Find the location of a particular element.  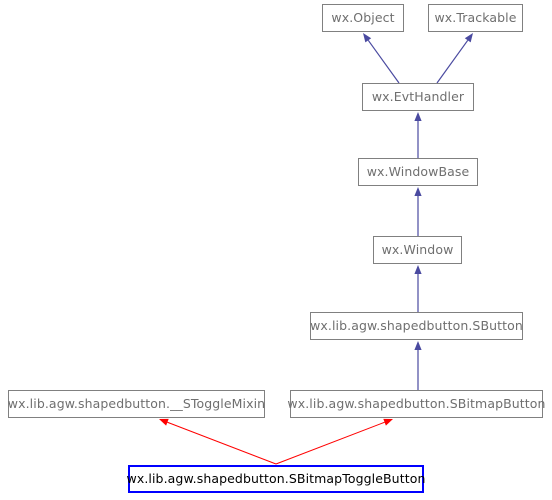

class-node-sbitmapbutton: wx.lib.agw.shapedbutton.SBitmapButton is located at coordinates (416, 404).